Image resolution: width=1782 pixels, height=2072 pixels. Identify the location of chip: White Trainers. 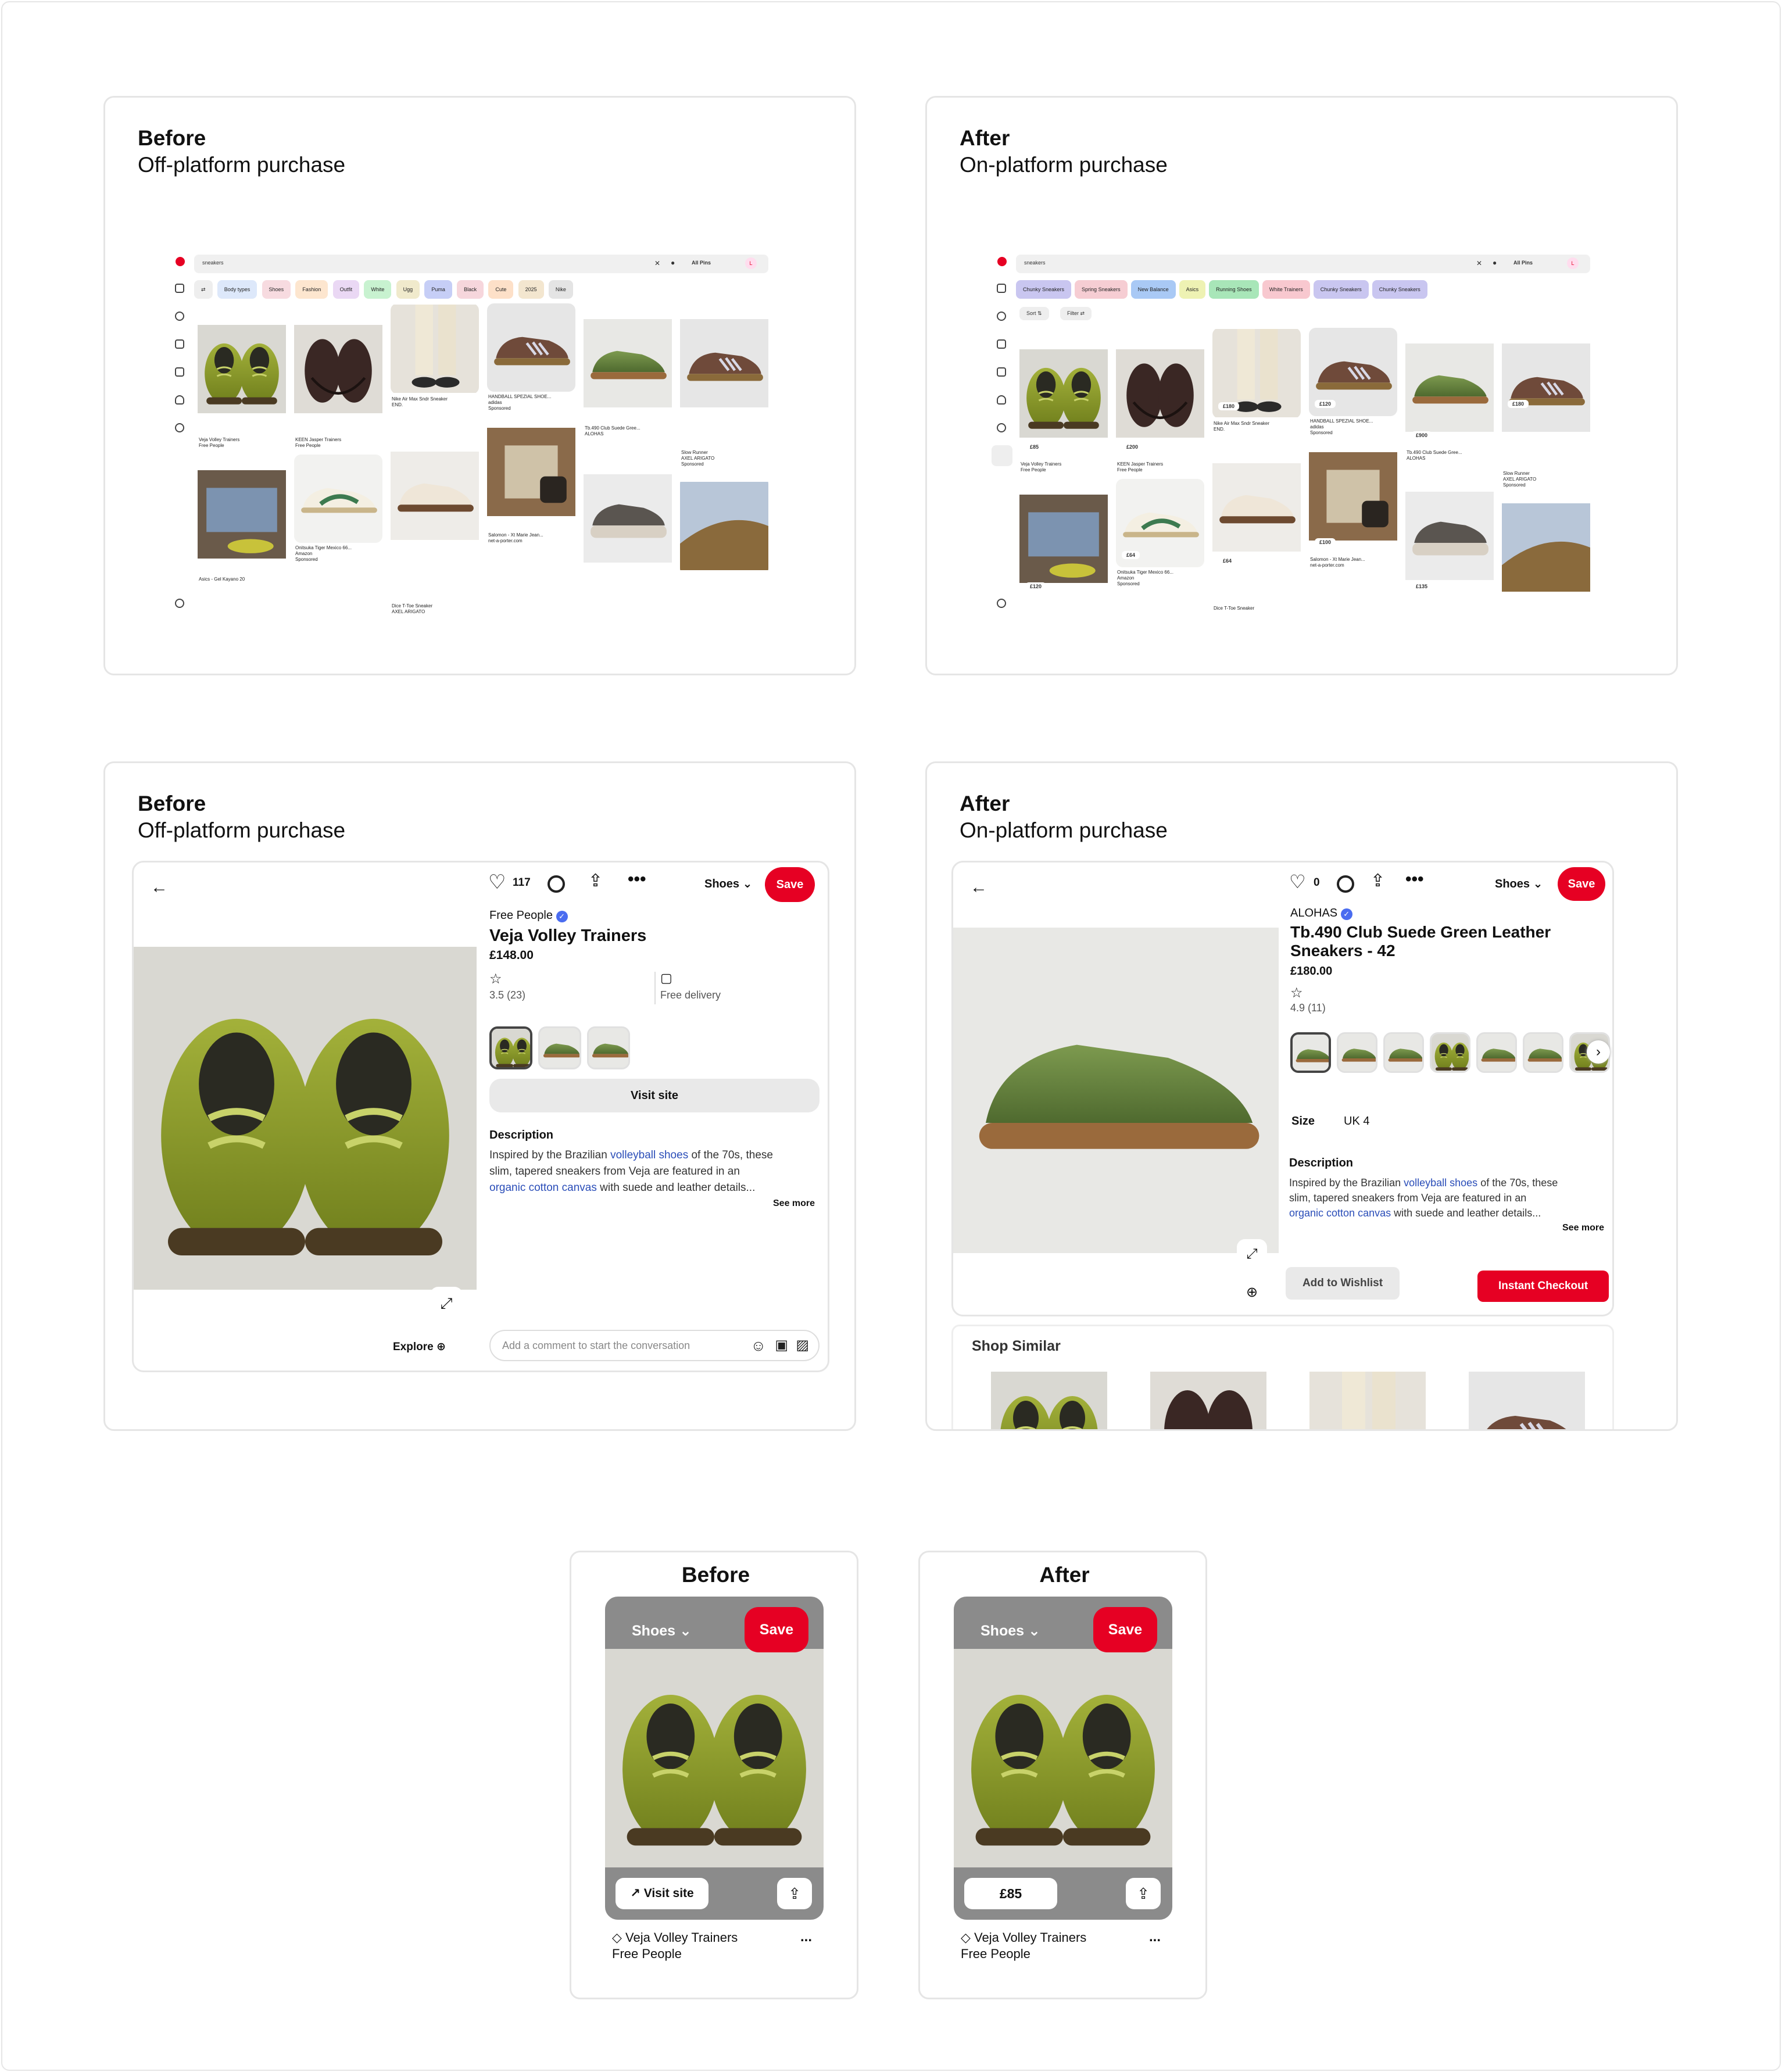
(1286, 290).